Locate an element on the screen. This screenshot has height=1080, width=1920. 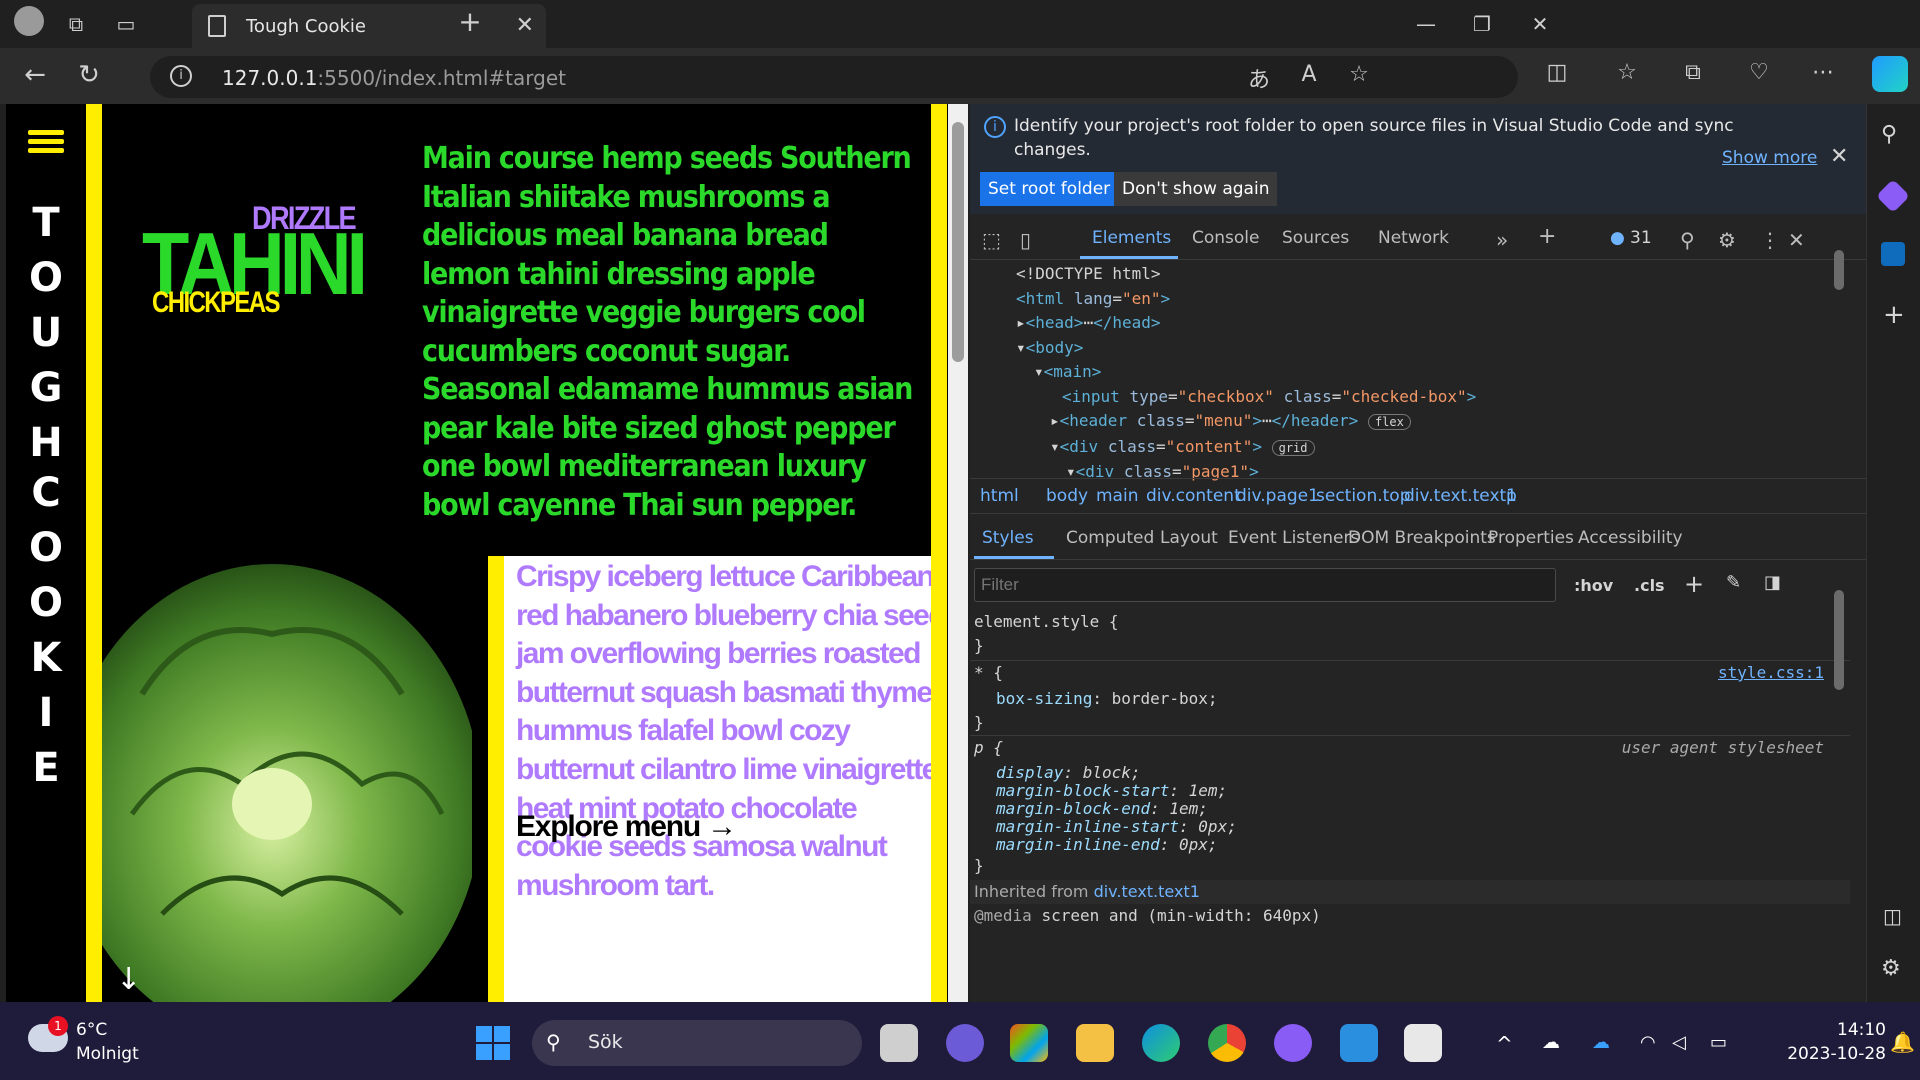
teams-icon is located at coordinates (965, 1043).